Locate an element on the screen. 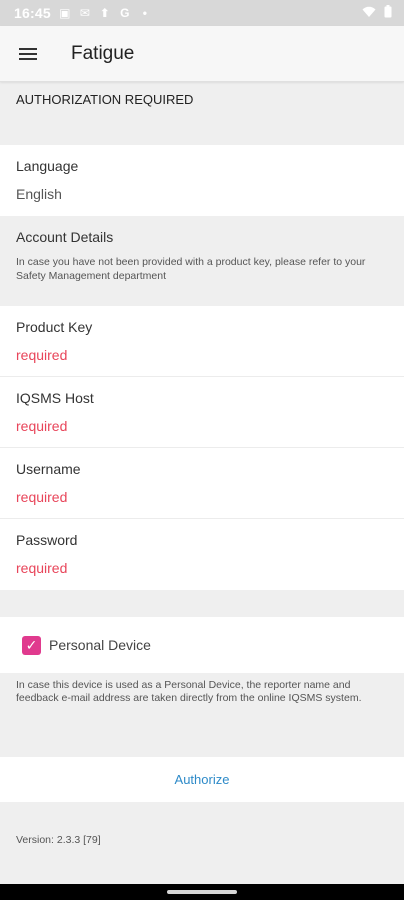 Image resolution: width=404 pixels, height=900 pixels. menu-icon is located at coordinates (28, 54).